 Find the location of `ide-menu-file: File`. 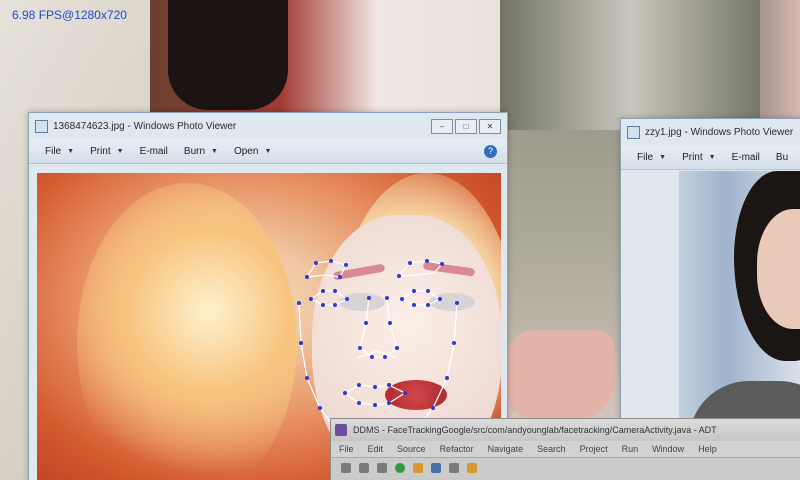

ide-menu-file: File is located at coordinates (346, 449).